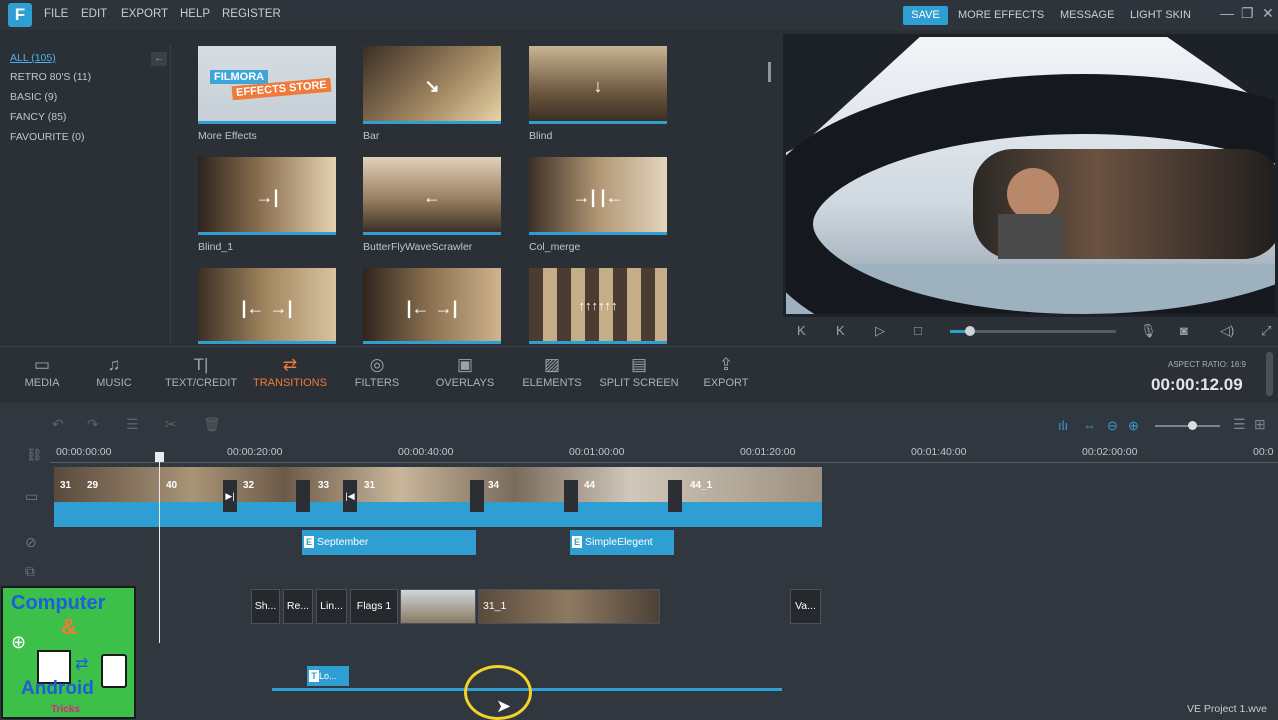  What do you see at coordinates (1087, 15) in the screenshot?
I see `message-link: MESSAGE` at bounding box center [1087, 15].